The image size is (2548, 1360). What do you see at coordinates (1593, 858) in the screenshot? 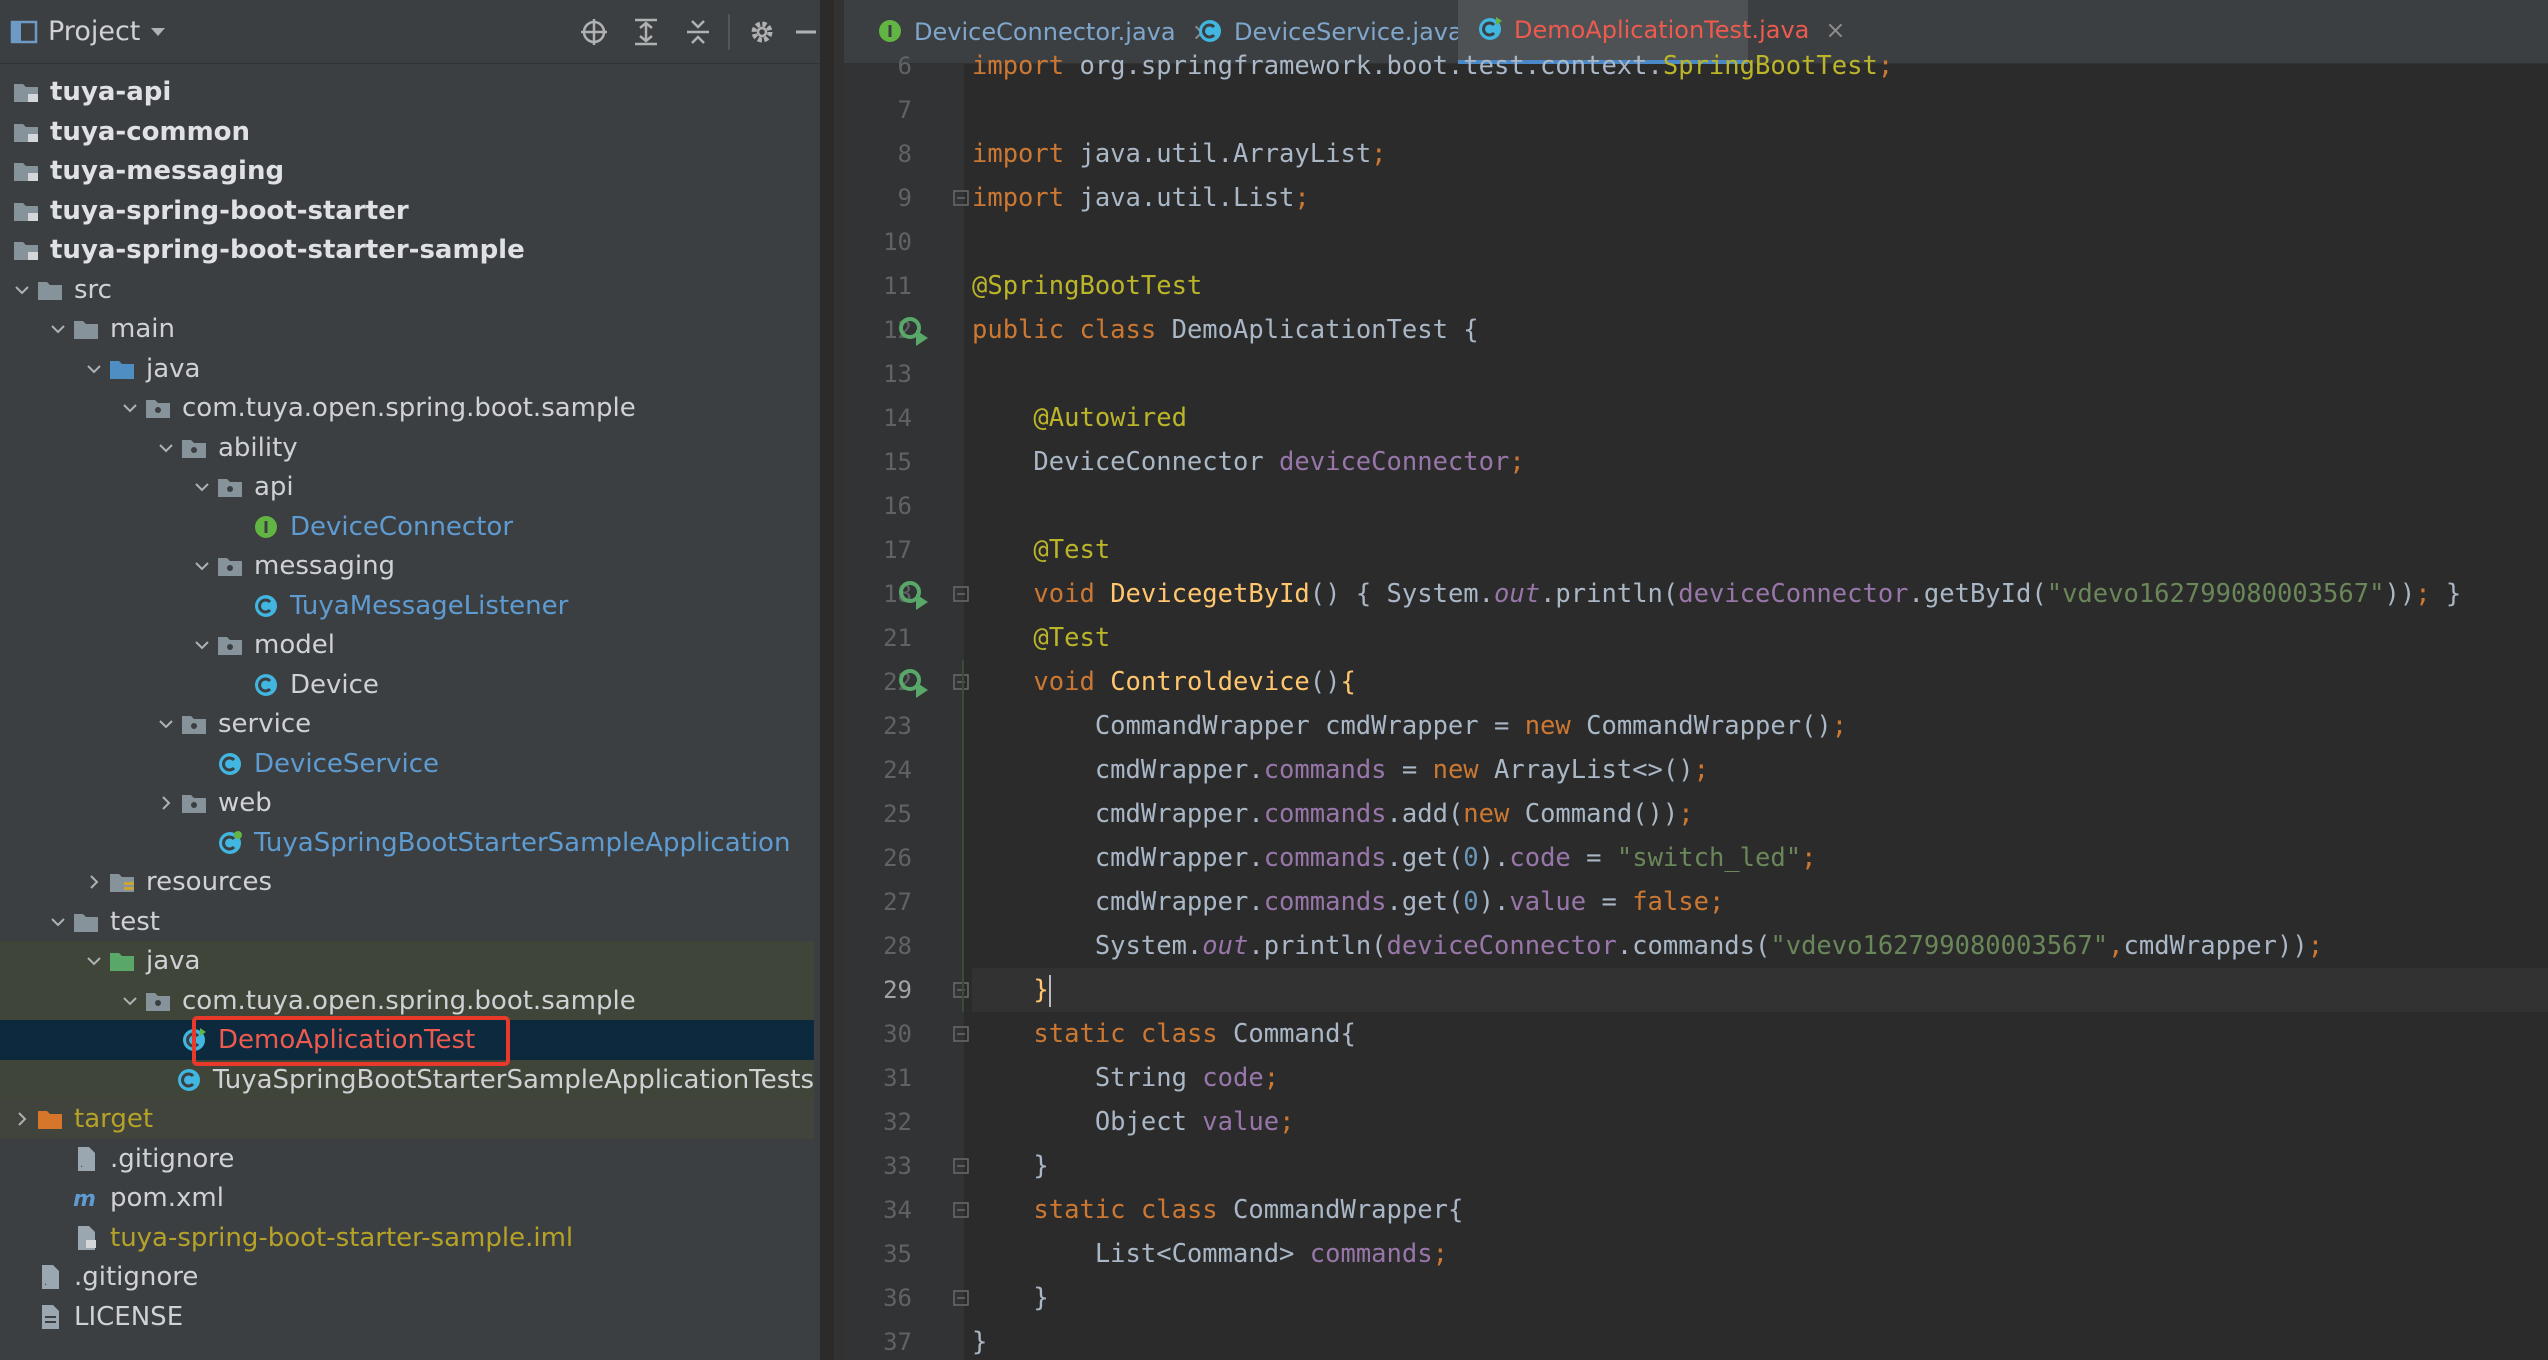
I see `code-token: =` at bounding box center [1593, 858].